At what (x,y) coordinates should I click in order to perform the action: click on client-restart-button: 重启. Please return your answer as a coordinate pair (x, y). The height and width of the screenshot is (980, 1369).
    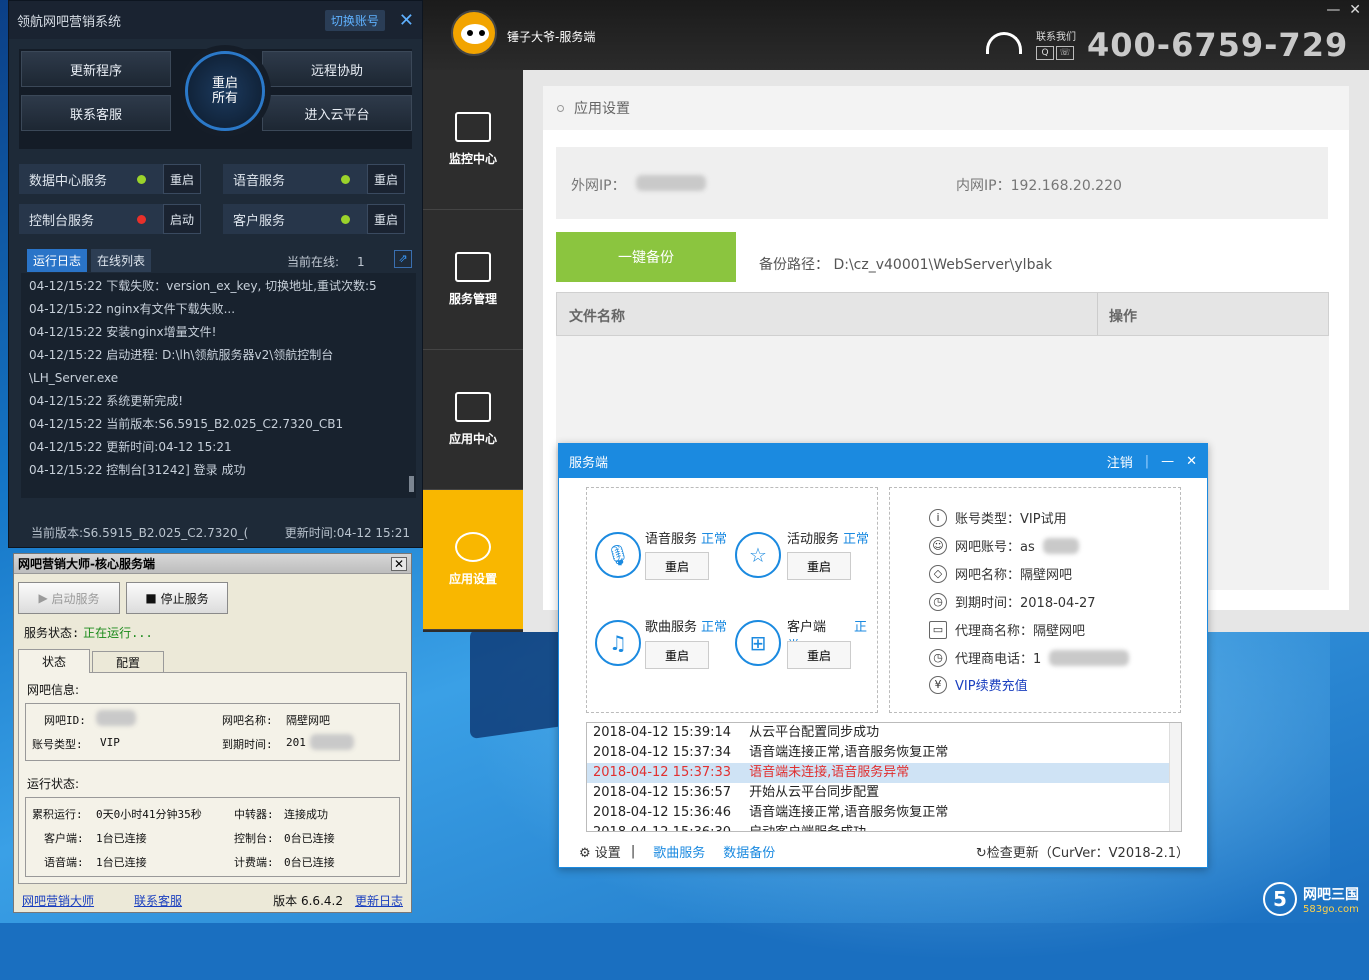
    Looking at the image, I should click on (819, 655).